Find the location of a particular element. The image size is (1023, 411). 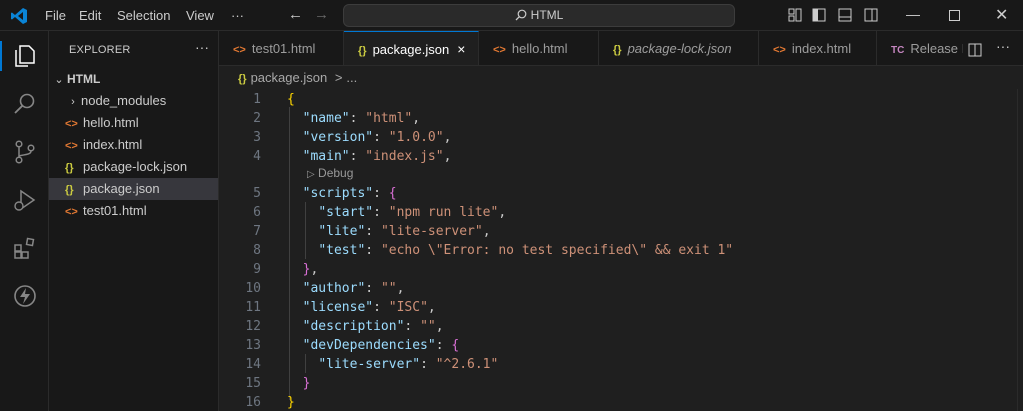

menu-more-button: ··· is located at coordinates (237, 15).